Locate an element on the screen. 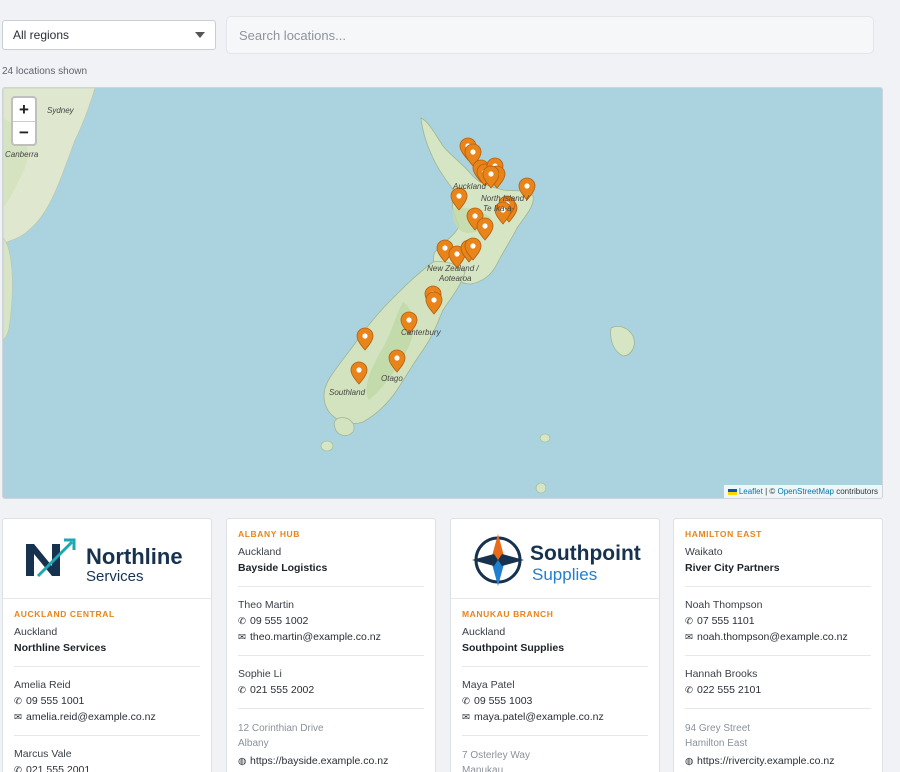 Image resolution: width=900 pixels, height=772 pixels. contact-phone: 09 555 1002 is located at coordinates (279, 621).